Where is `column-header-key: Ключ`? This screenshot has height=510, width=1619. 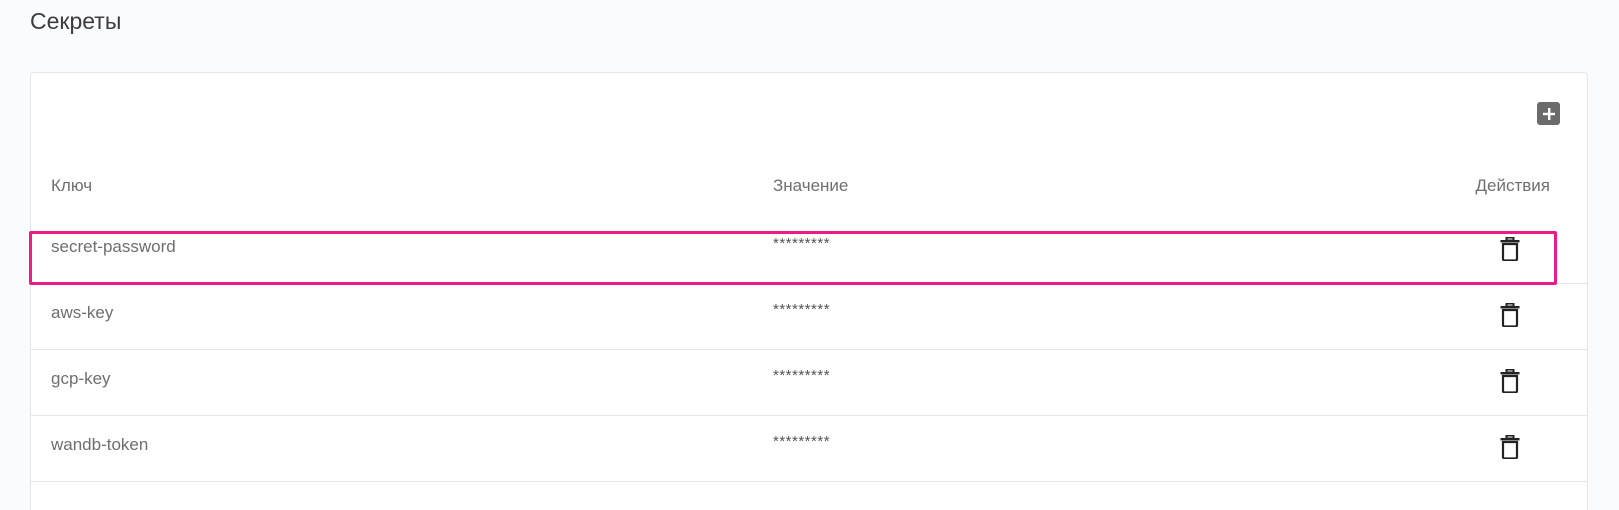
column-header-key: Ключ is located at coordinates (72, 185).